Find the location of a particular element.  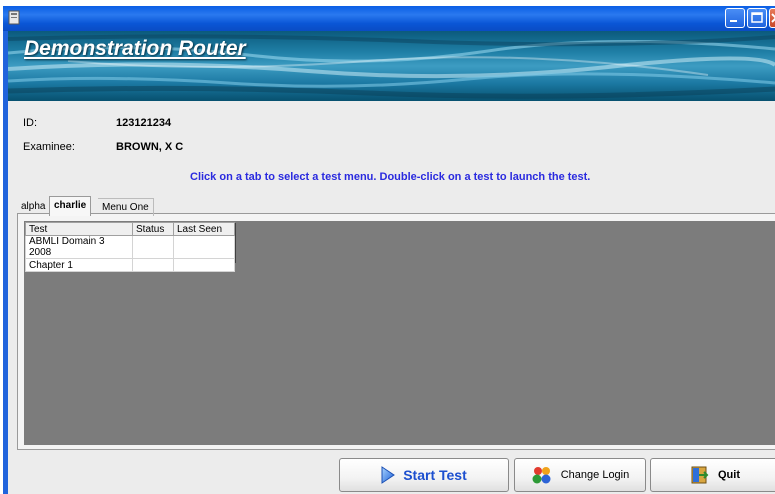

column-header-test: Test is located at coordinates (79, 229).